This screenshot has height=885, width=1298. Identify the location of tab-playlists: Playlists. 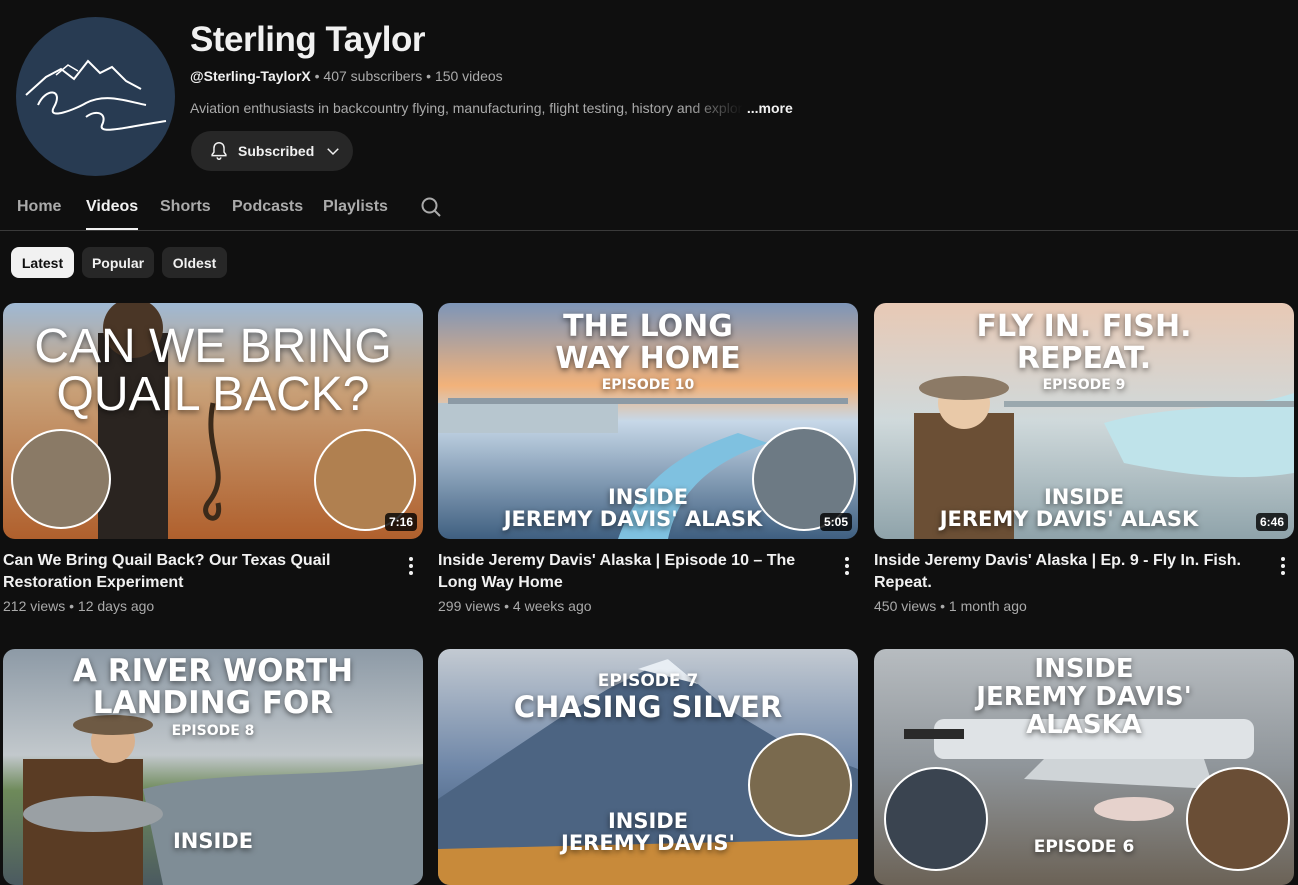
(355, 207).